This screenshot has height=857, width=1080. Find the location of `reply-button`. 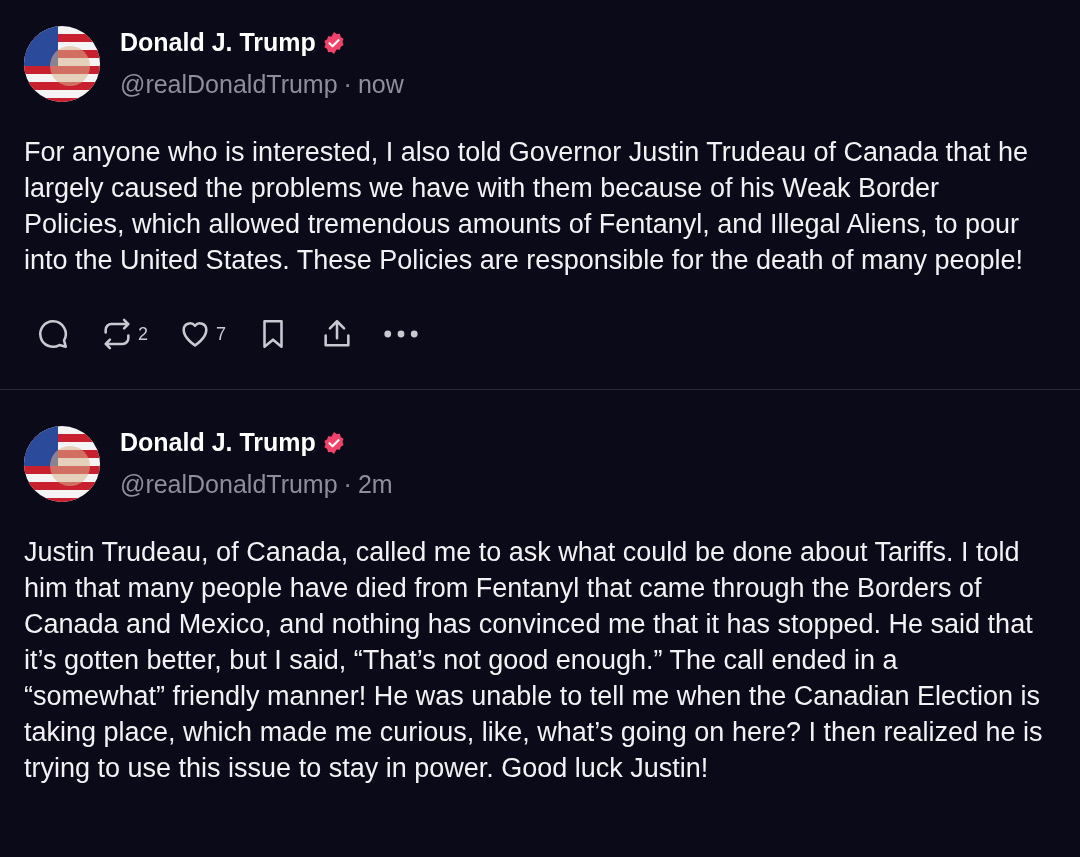

reply-button is located at coordinates (53, 334).